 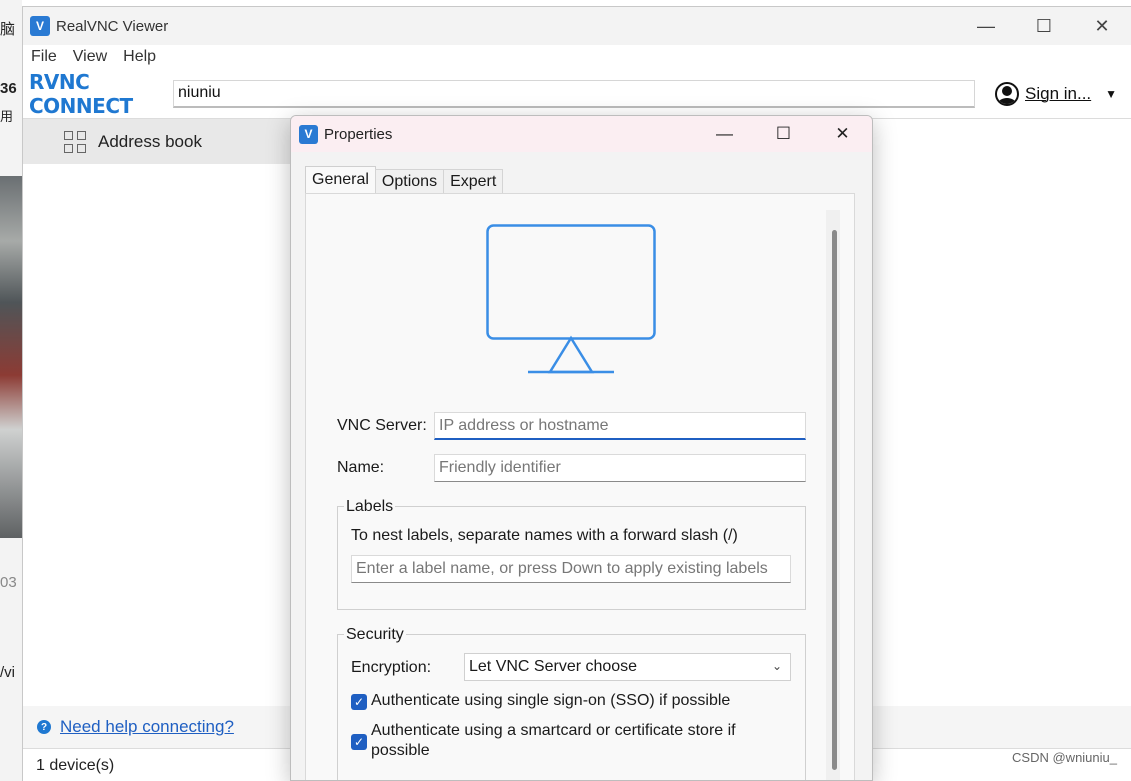 I want to click on name-input: Friendly identifier, so click(x=620, y=468).